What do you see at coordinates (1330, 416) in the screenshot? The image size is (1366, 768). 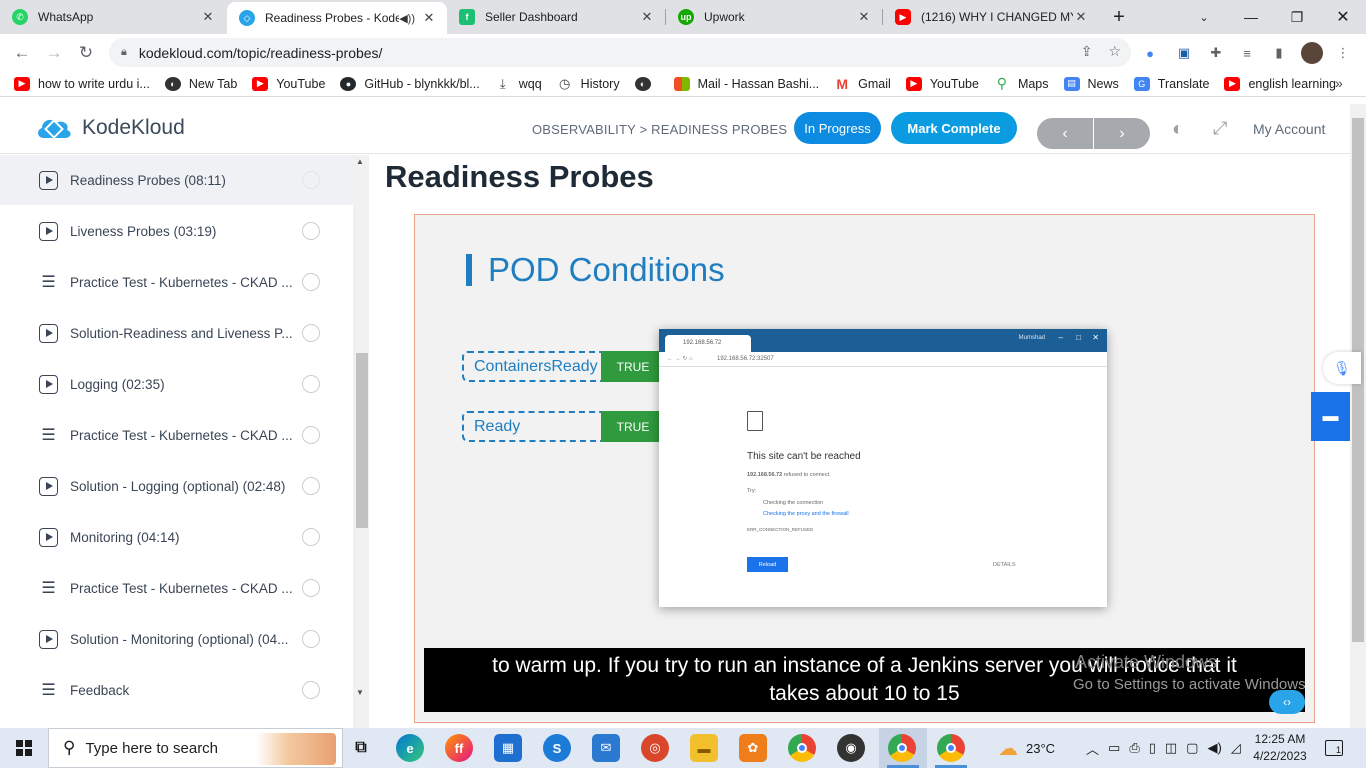 I see `chat-feedback-icon: ▬` at bounding box center [1330, 416].